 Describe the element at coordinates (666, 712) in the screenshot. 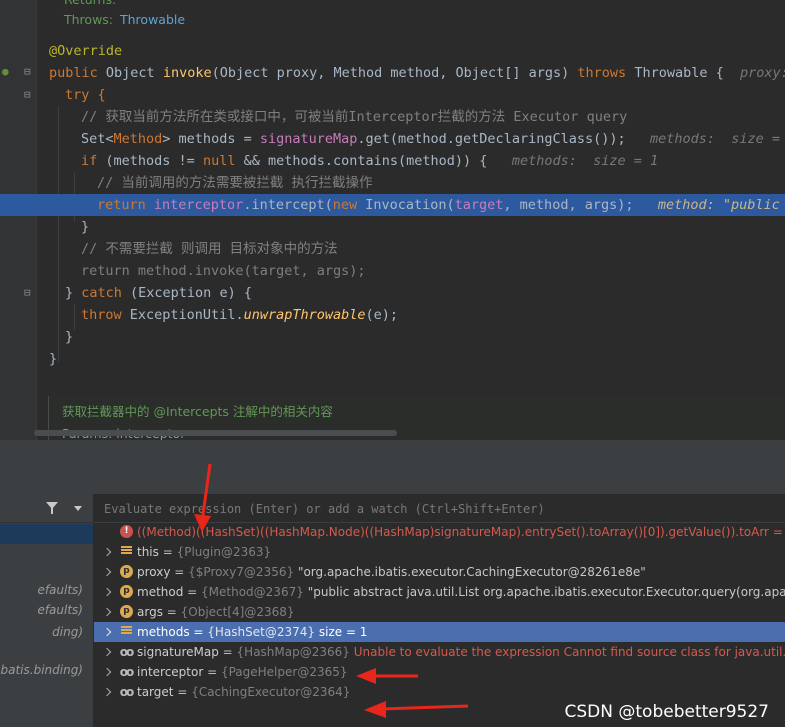

I see `watermark: CSDN @tobebetter9527` at that location.